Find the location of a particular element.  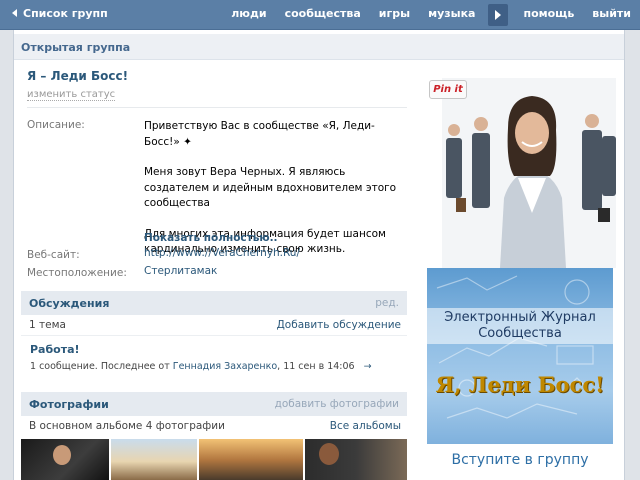

nav-games: игры is located at coordinates (394, 15).